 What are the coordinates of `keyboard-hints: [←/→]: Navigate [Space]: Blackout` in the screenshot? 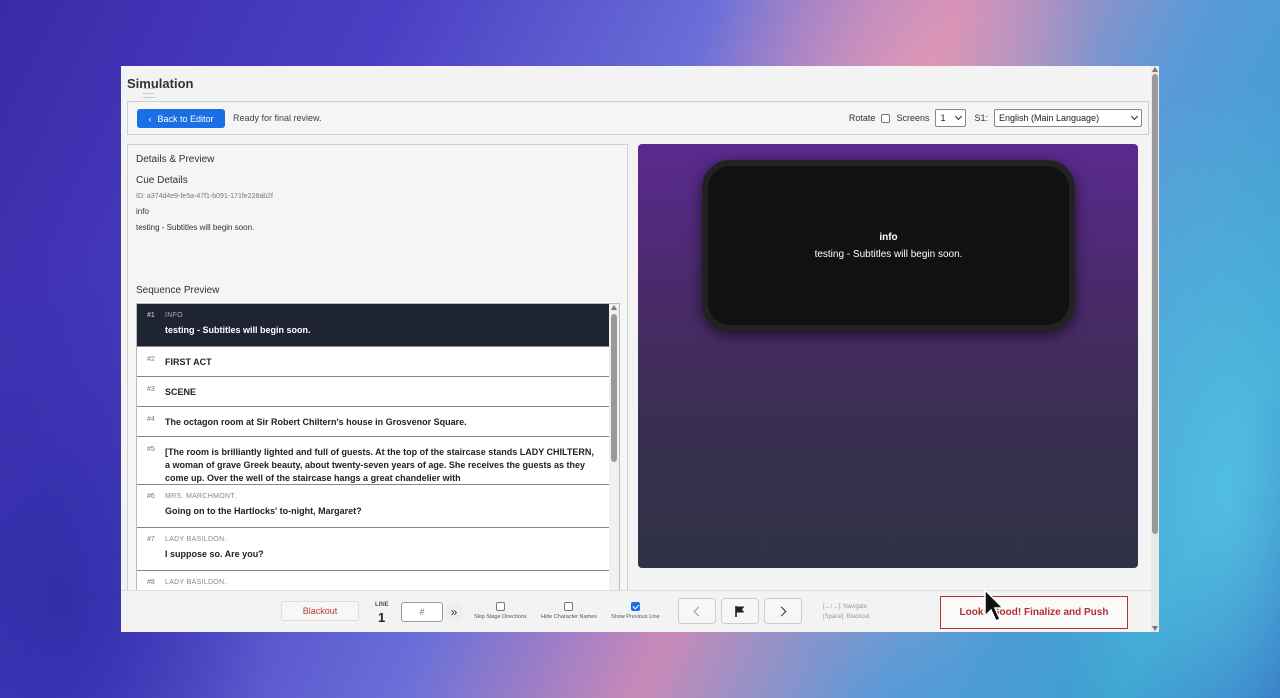 It's located at (846, 612).